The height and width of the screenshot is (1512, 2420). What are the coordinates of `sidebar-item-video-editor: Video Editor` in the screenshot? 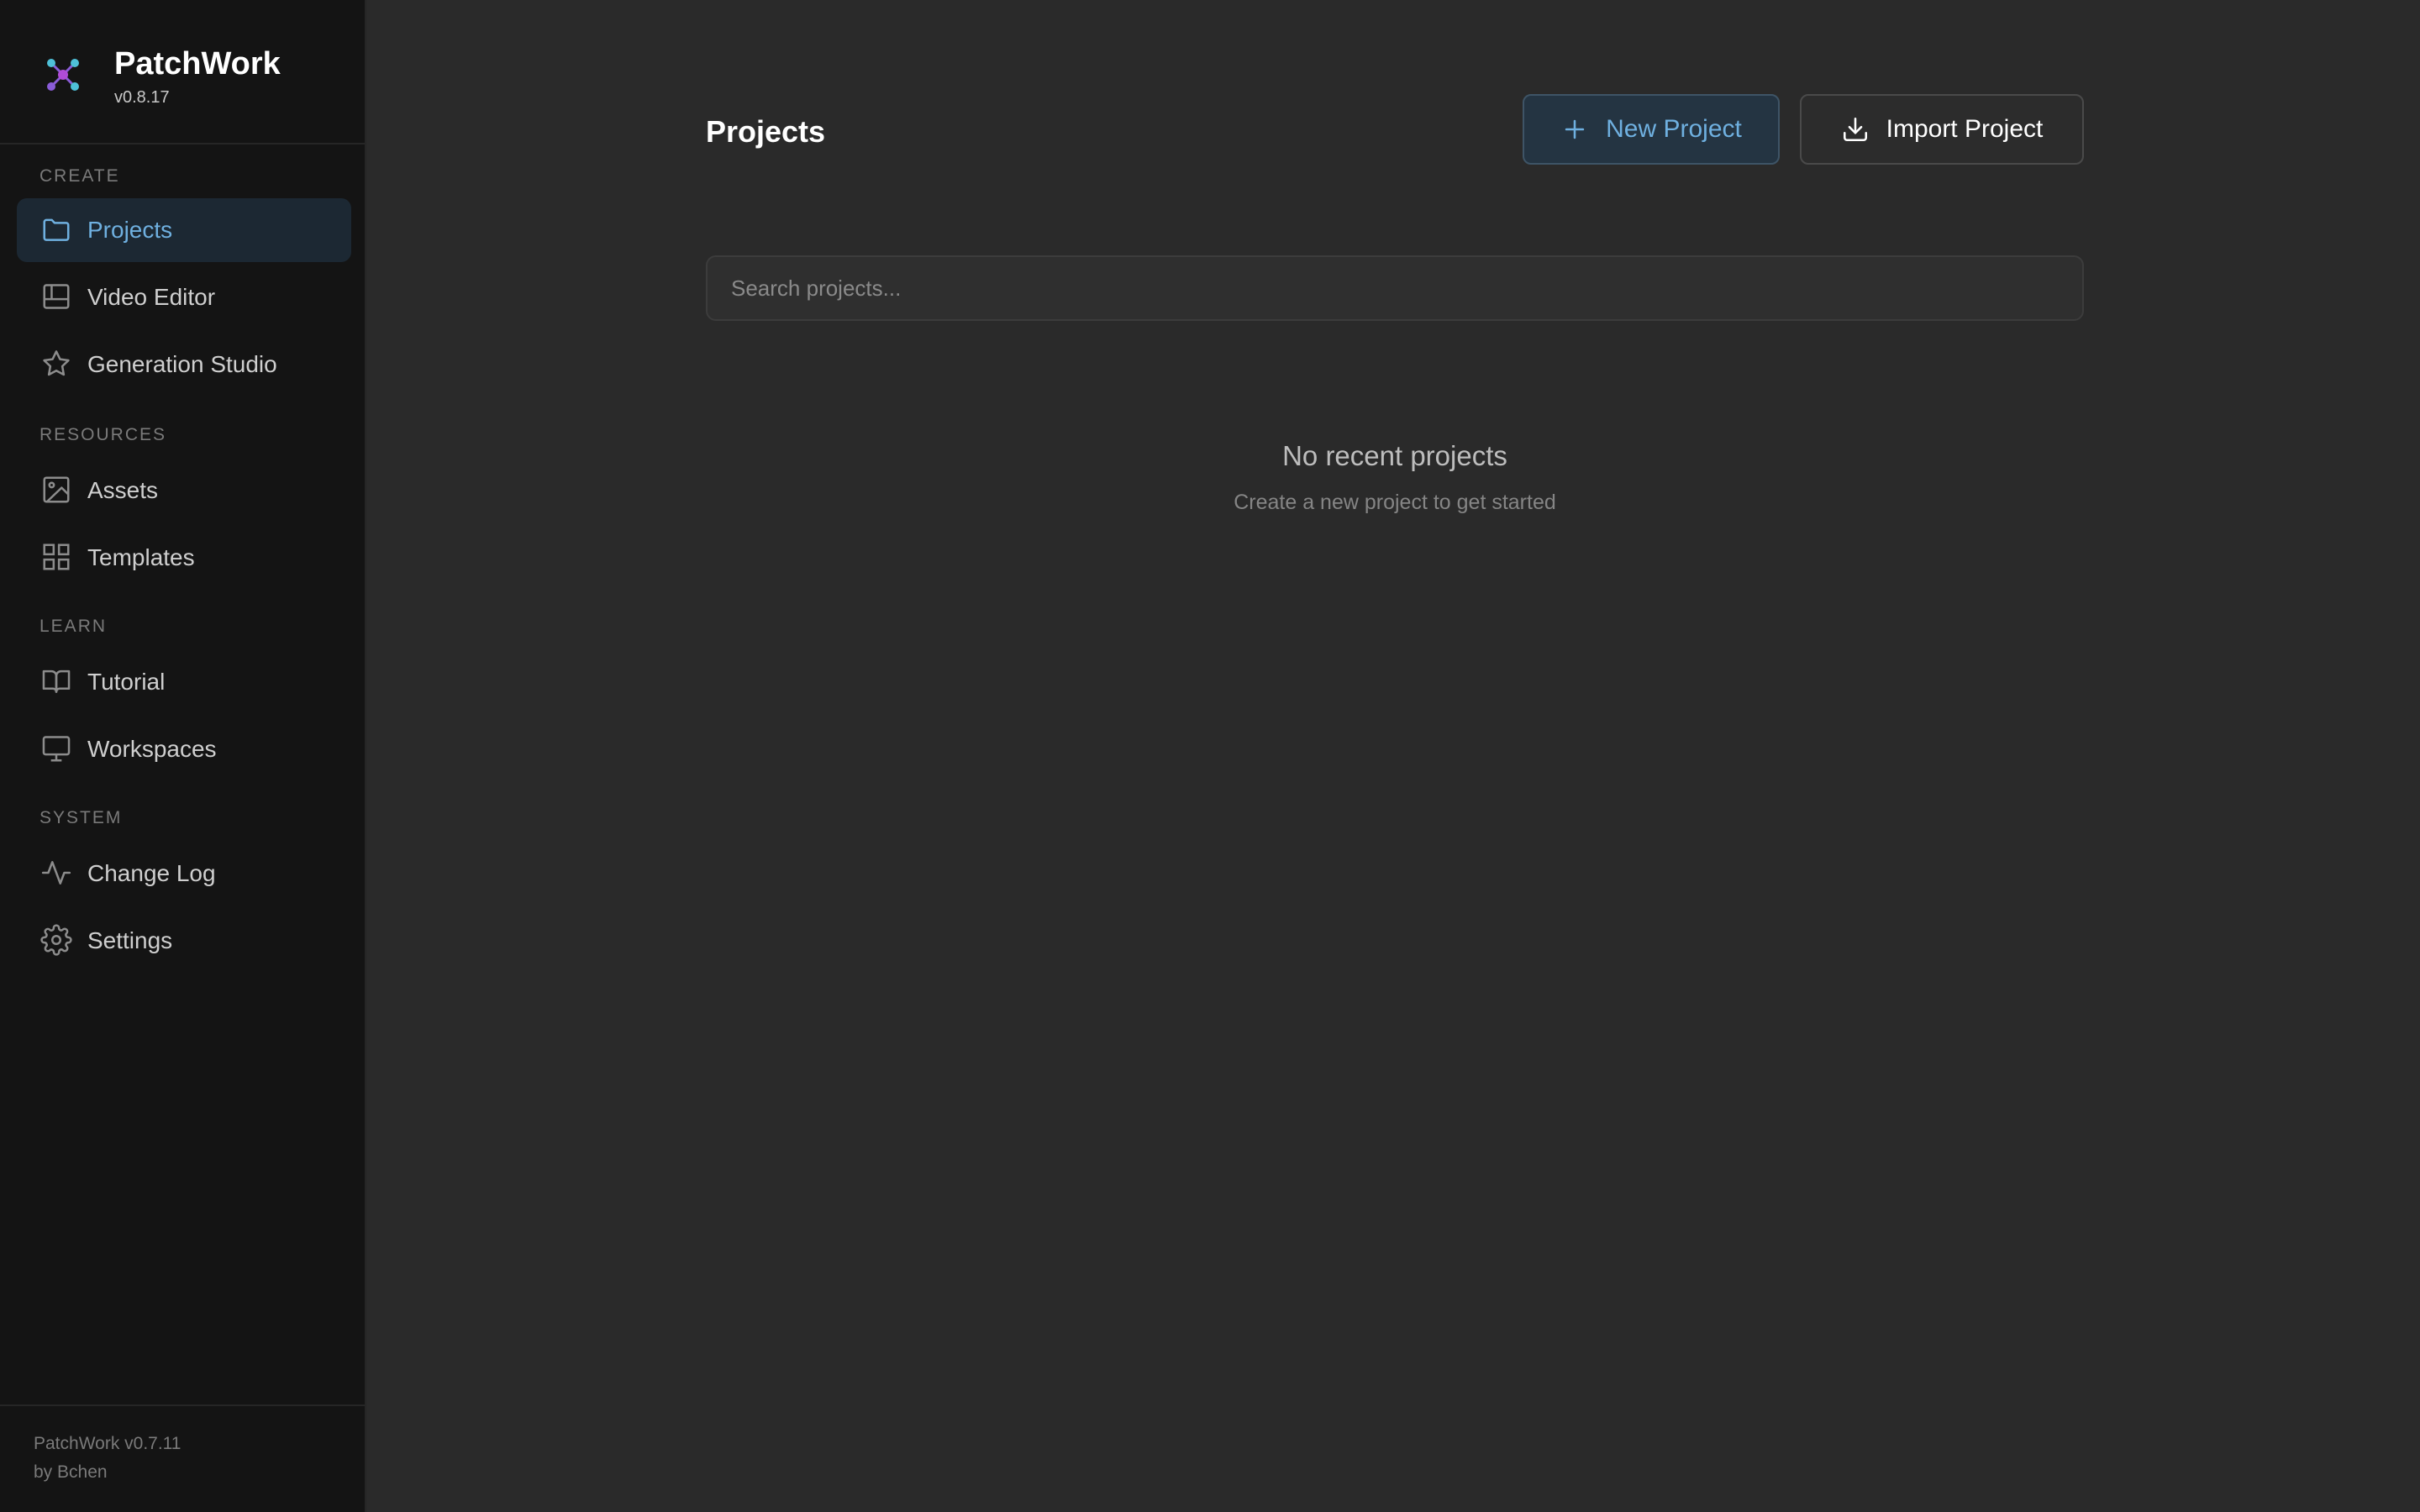 It's located at (184, 297).